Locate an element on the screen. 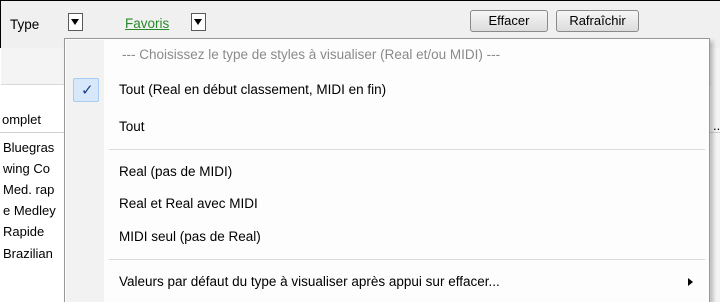  table-row: e Medley is located at coordinates (29, 213).